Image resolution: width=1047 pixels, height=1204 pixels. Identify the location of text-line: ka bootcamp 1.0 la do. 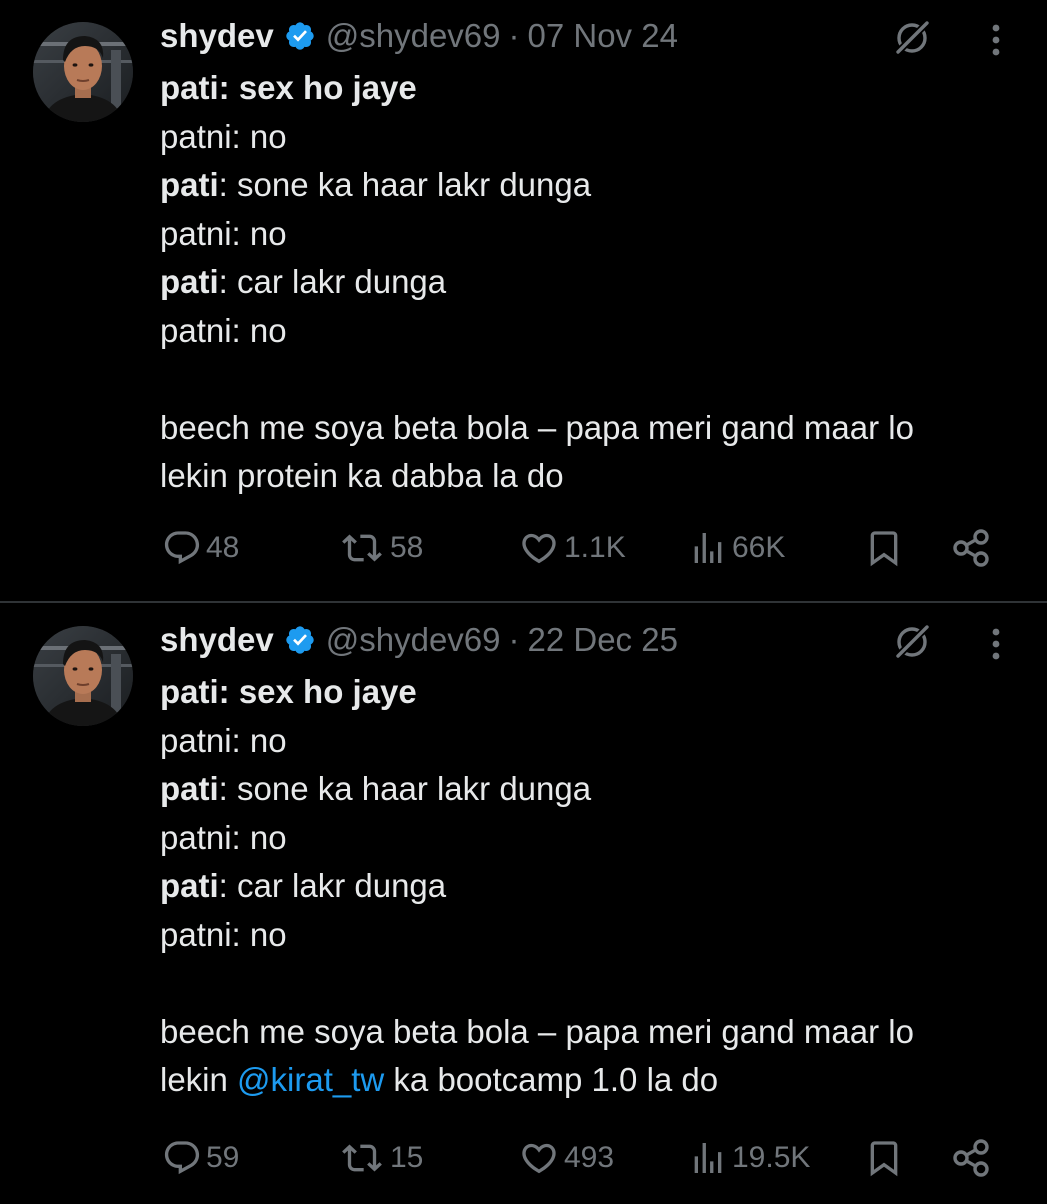
(551, 1079).